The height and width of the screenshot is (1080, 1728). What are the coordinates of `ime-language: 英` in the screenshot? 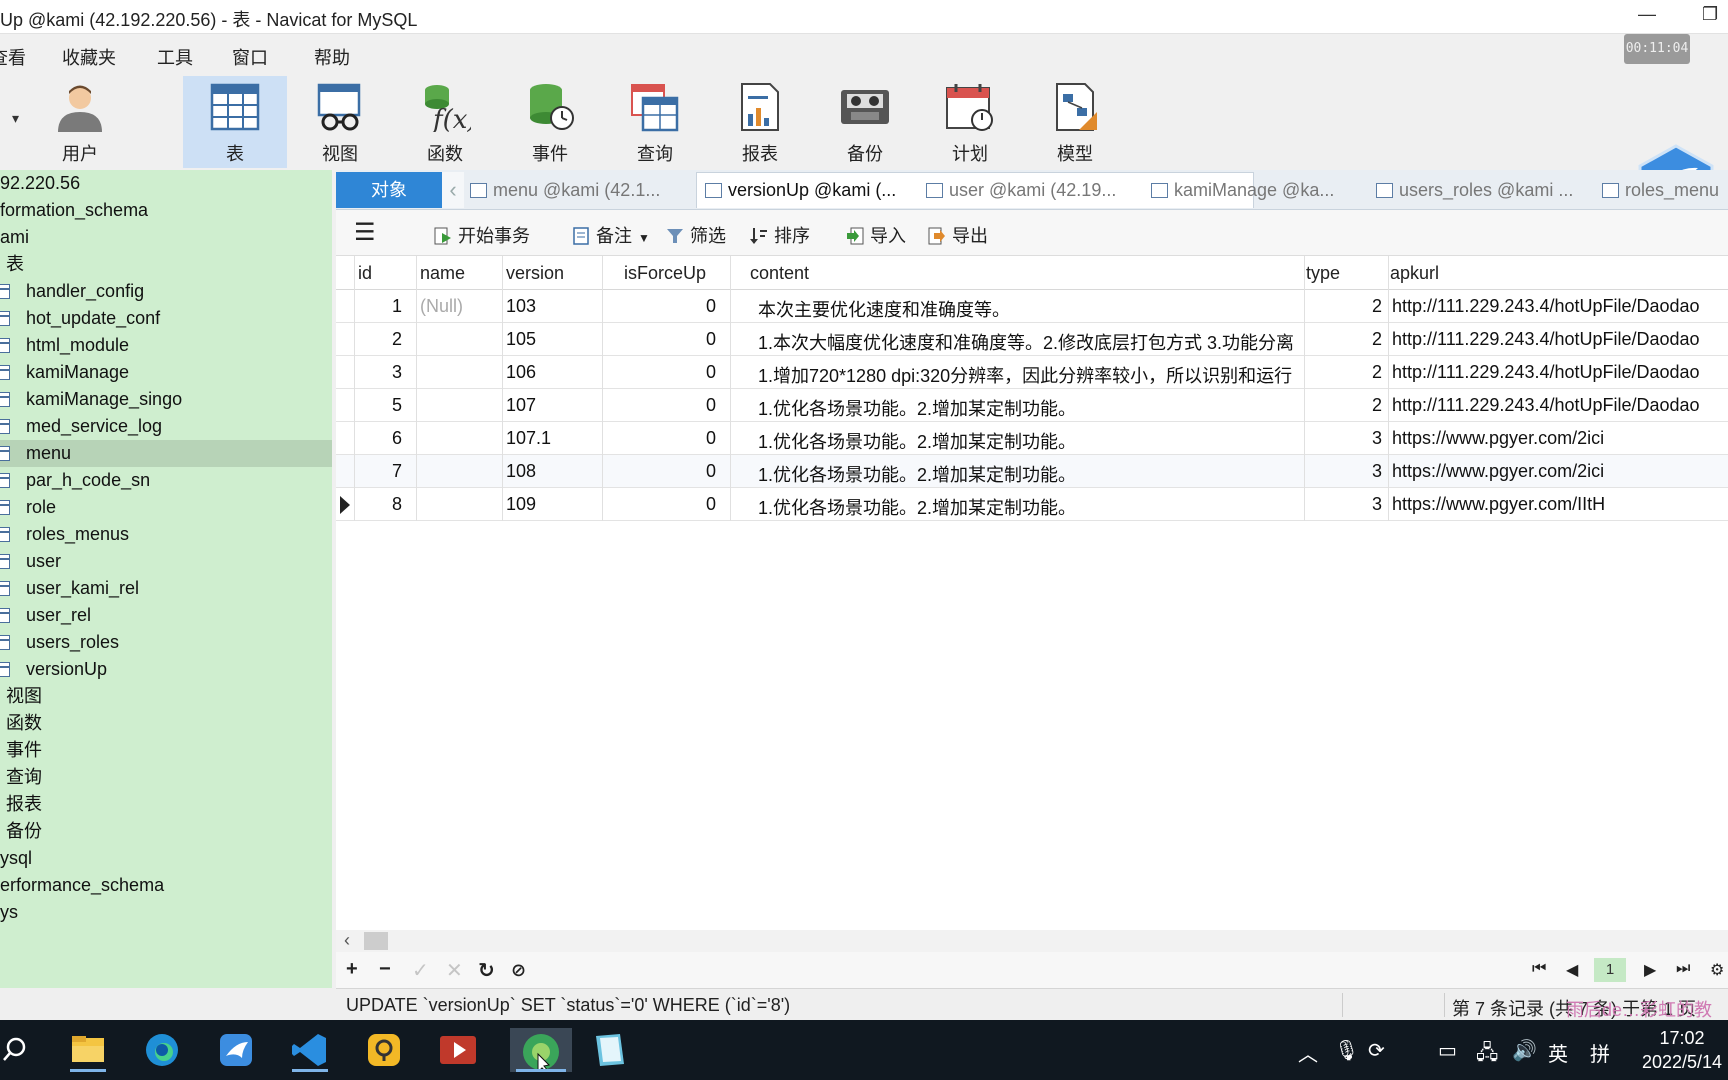 It's located at (1558, 1052).